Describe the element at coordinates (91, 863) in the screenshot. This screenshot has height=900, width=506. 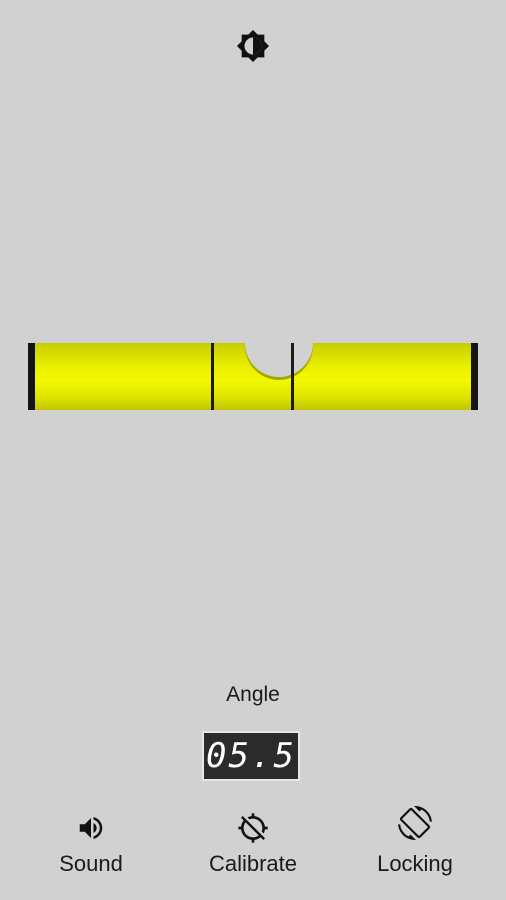
I see `sound-label: Sound` at that location.